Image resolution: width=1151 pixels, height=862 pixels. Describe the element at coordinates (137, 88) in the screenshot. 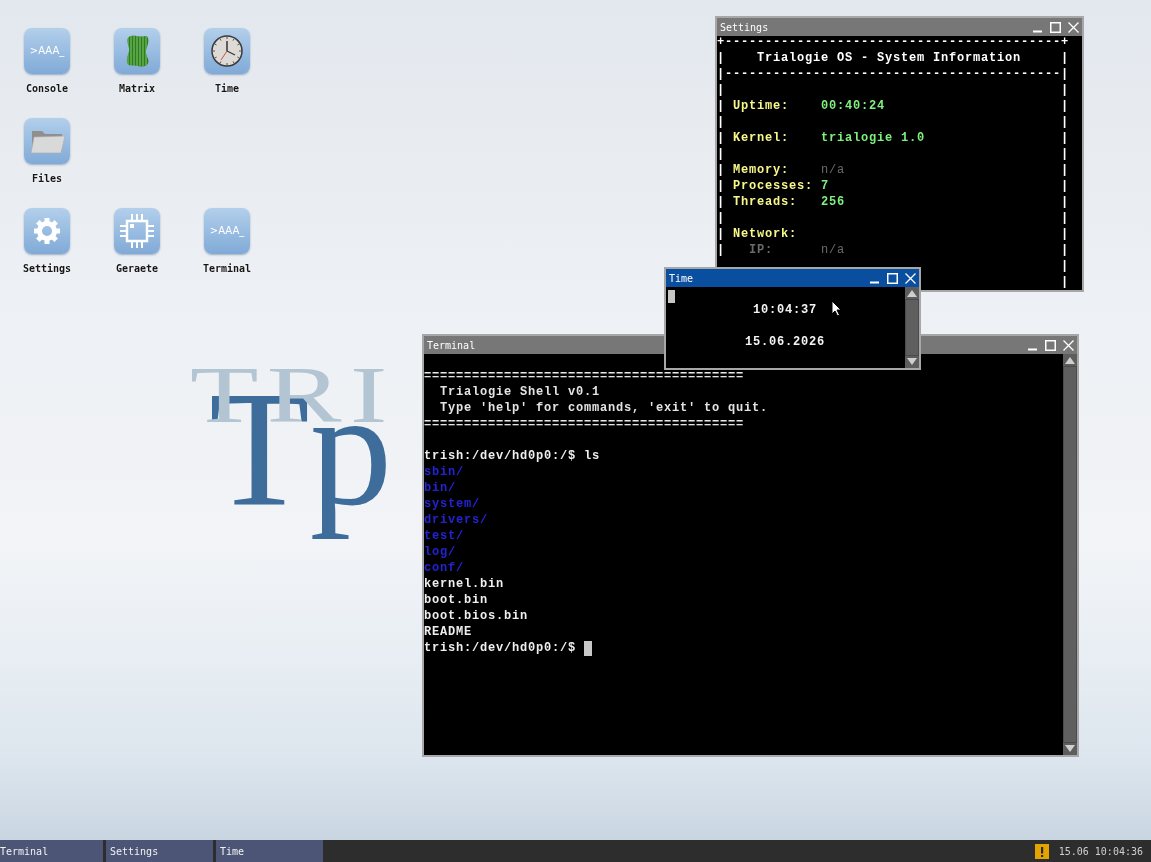

I see `desktop-icon-label: Matrix` at that location.